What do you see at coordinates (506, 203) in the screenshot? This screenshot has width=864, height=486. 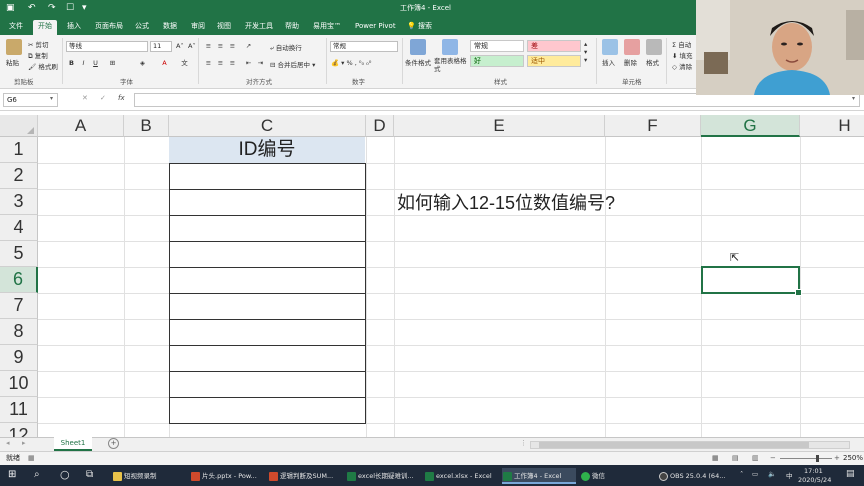 I see `cell-e3-question: 如何输入12-15位数值编号?` at bounding box center [506, 203].